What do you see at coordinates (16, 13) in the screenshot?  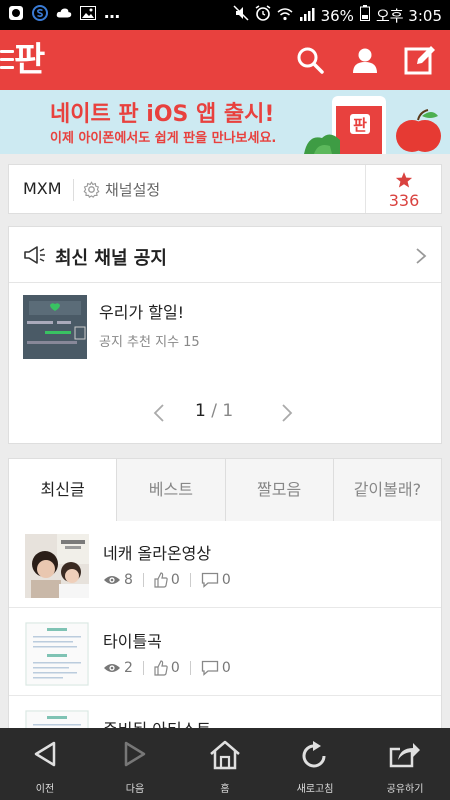 I see `app-notification-icon` at bounding box center [16, 13].